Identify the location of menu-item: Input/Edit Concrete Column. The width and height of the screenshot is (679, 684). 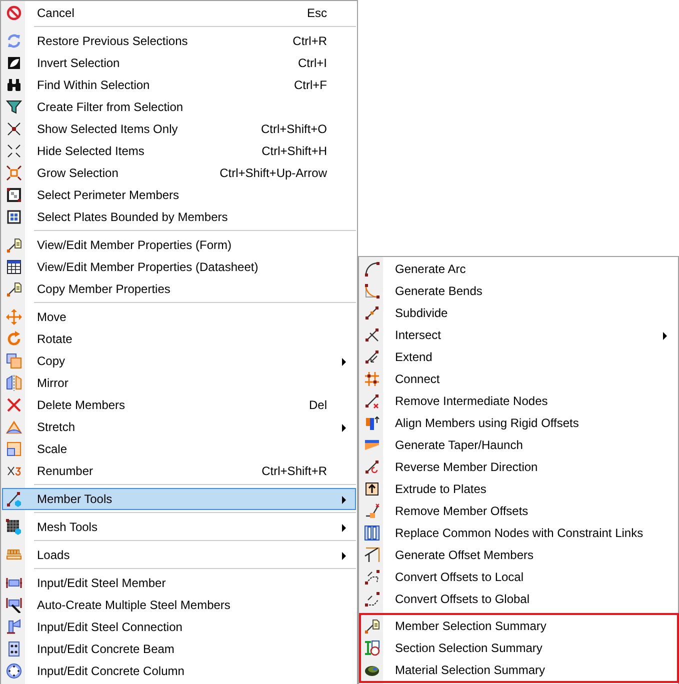
(179, 671).